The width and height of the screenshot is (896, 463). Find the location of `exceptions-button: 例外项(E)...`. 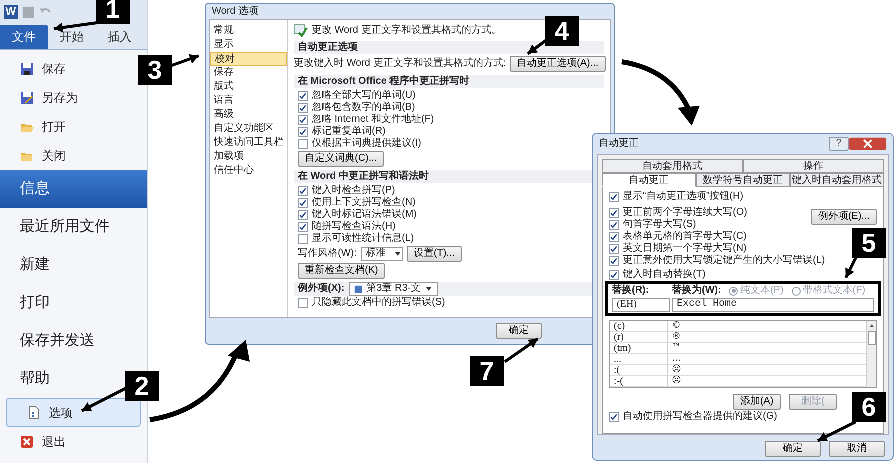

exceptions-button: 例外项(E)... is located at coordinates (844, 217).